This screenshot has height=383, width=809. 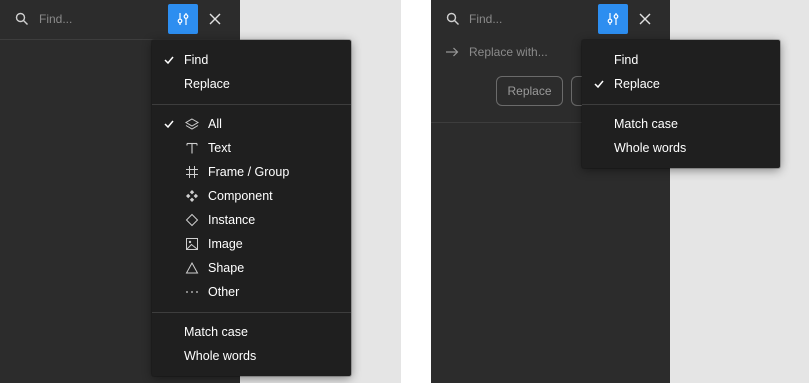 I want to click on menu-item-shape: Shape, so click(x=251, y=268).